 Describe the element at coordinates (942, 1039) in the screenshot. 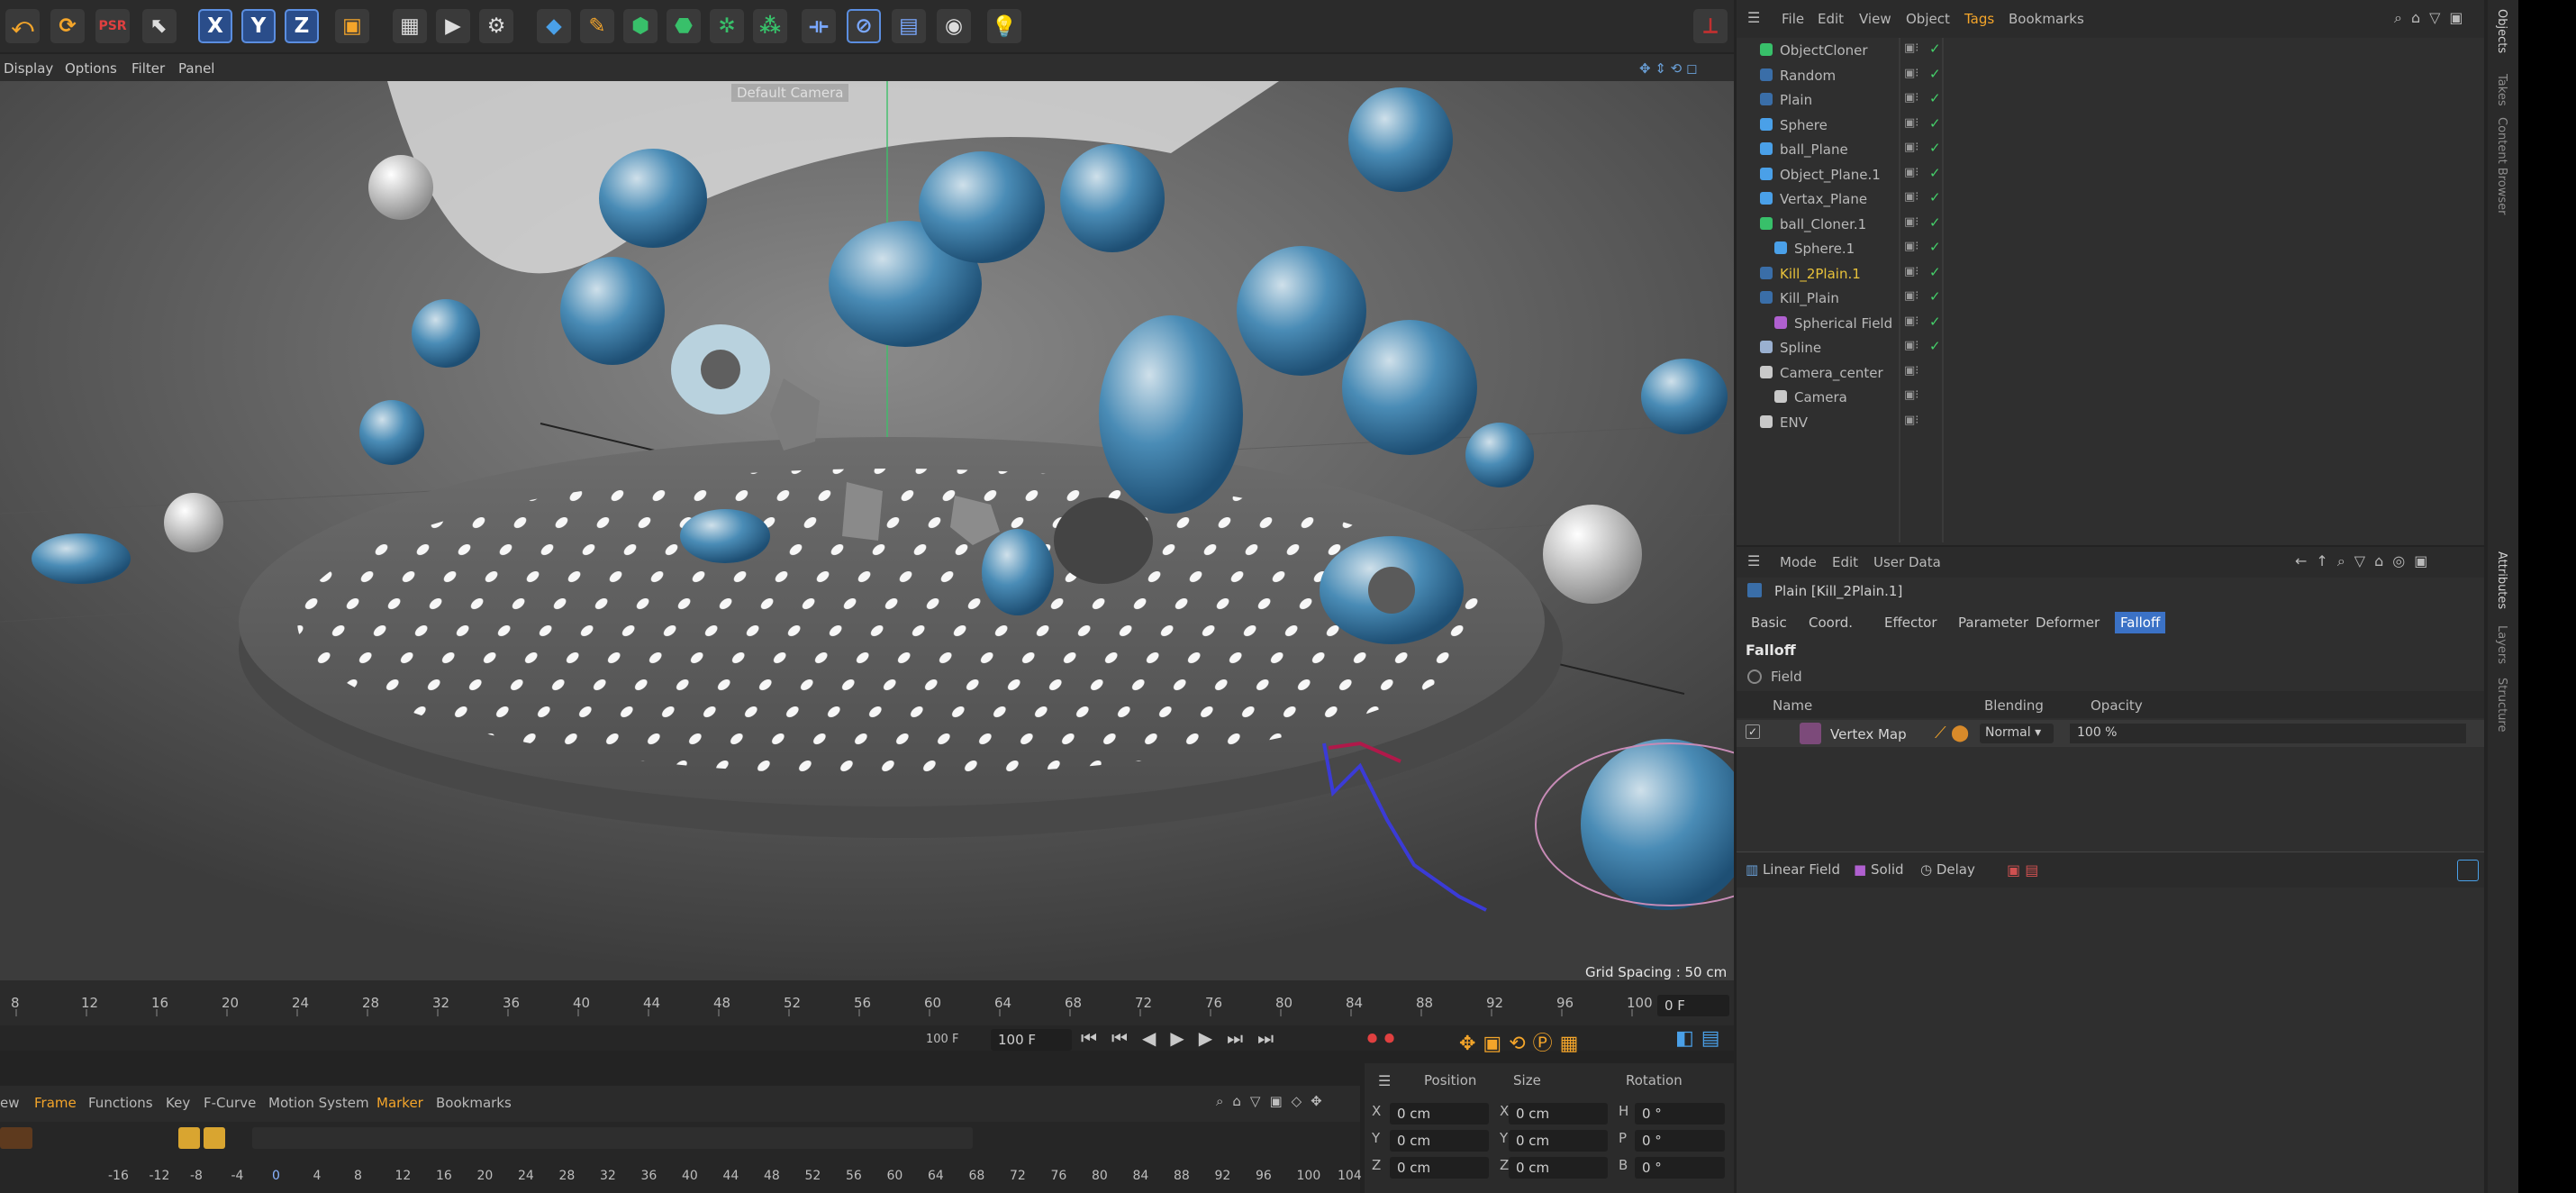

I see `end-frame-a: 100 F` at that location.